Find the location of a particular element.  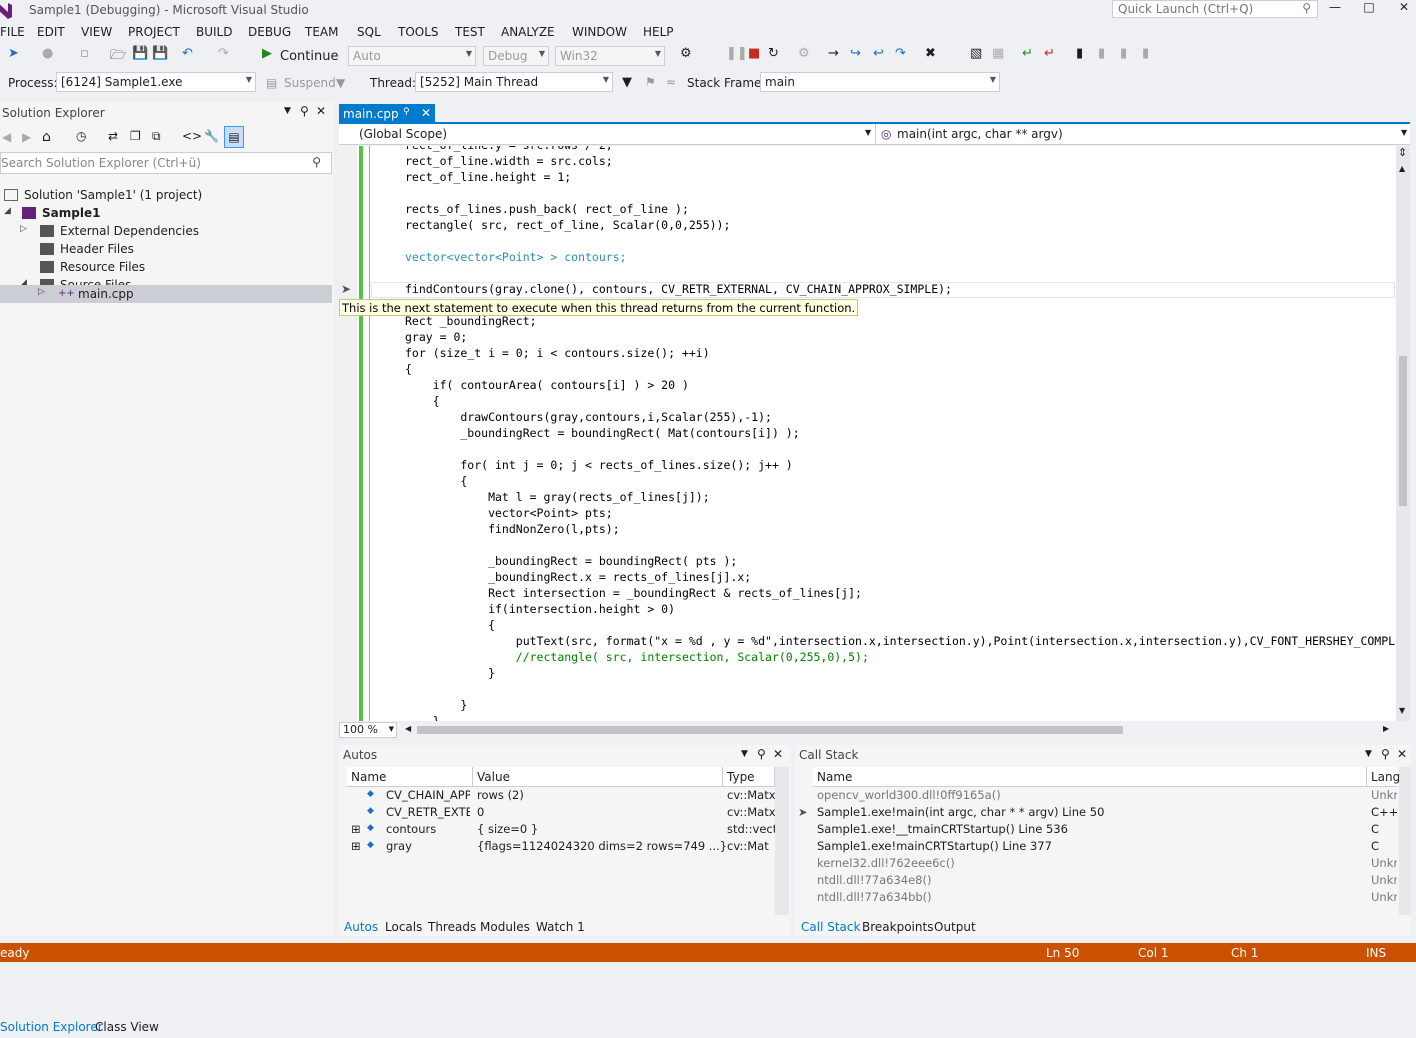

stack-frame-select: main ▼ is located at coordinates (880, 82).